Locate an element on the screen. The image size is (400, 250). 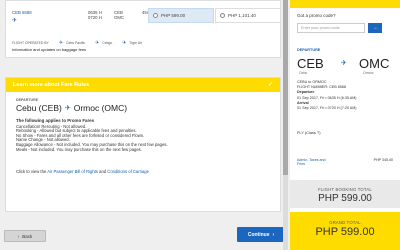
flight-times: 0635 H 0720 H is located at coordinates (95, 15).